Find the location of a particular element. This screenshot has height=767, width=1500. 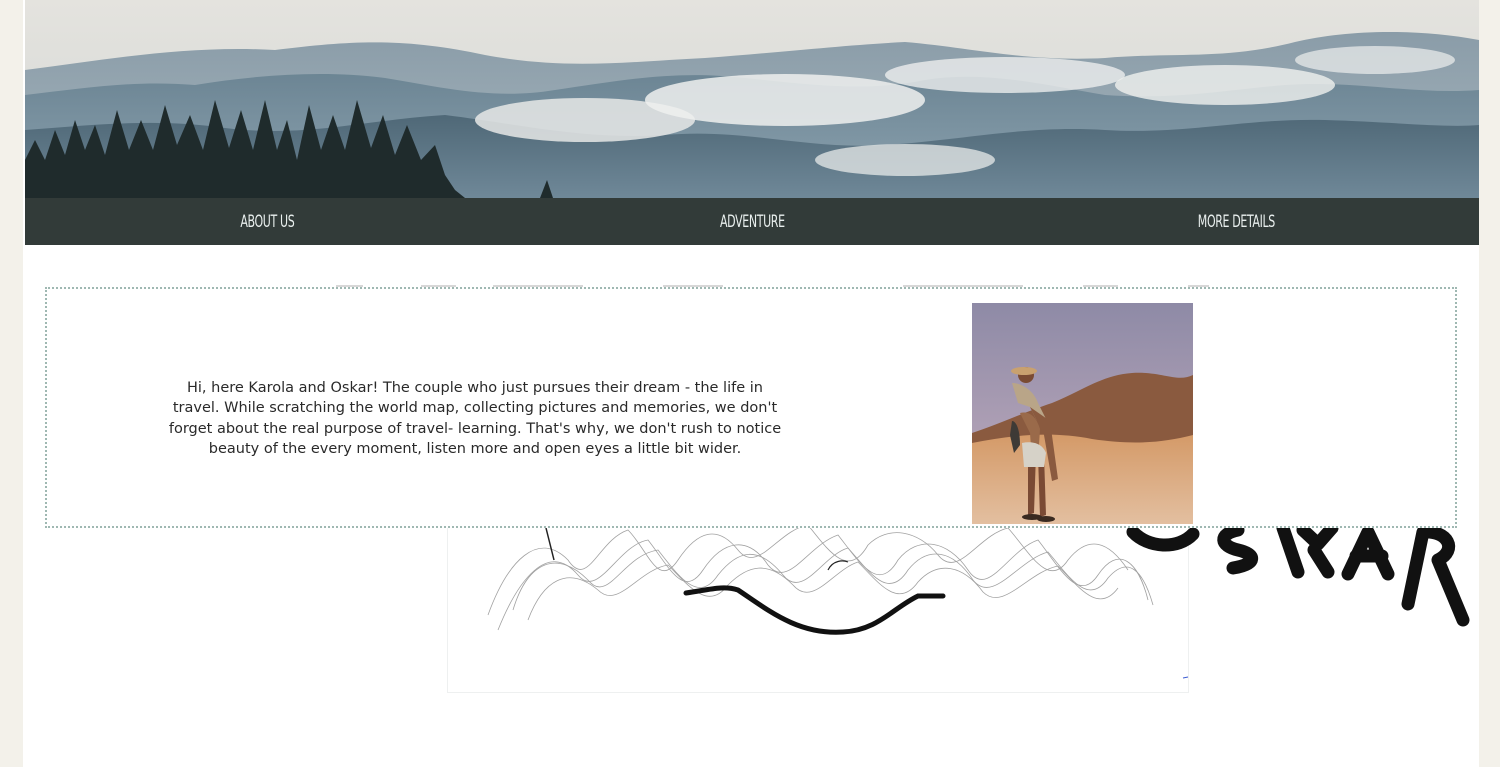

scribble-drawing-icon is located at coordinates (978, 600).